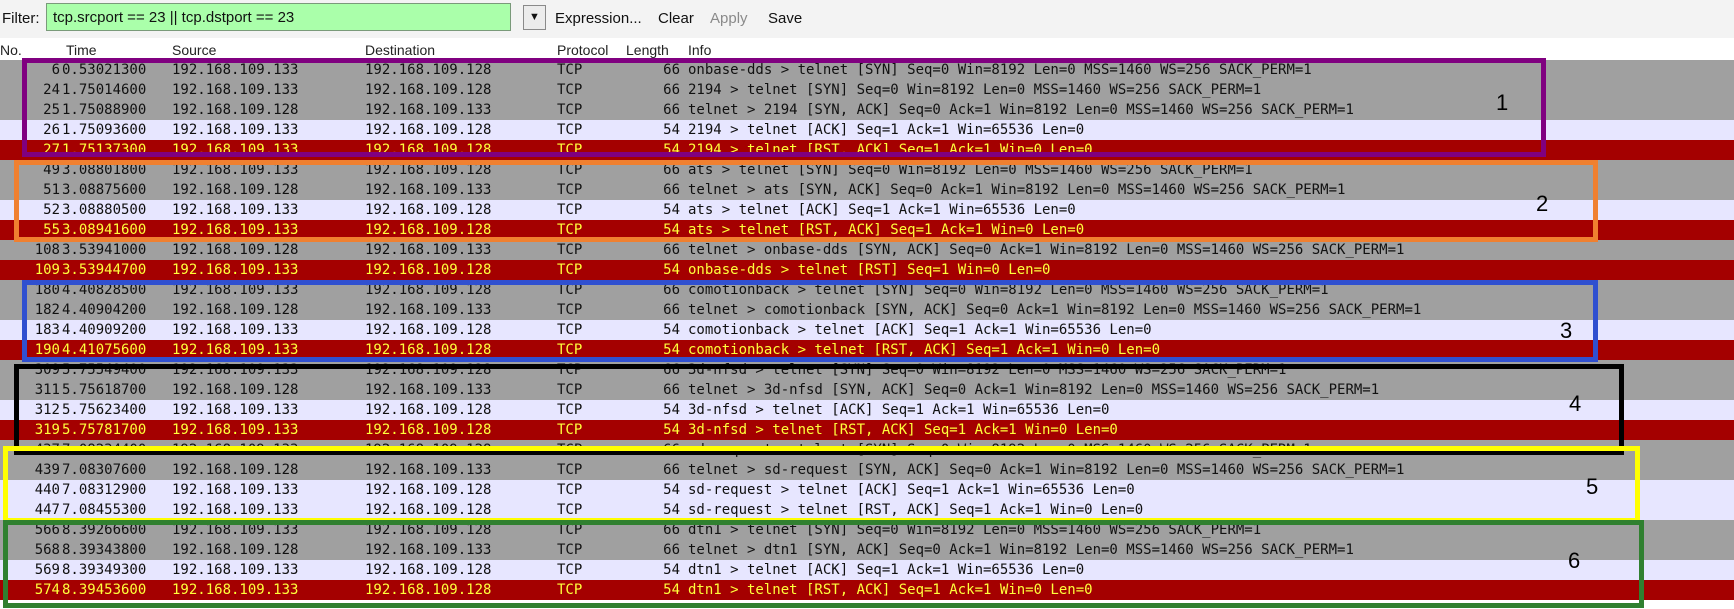 This screenshot has width=1734, height=609. What do you see at coordinates (785, 18) in the screenshot?
I see `save-button: Save` at bounding box center [785, 18].